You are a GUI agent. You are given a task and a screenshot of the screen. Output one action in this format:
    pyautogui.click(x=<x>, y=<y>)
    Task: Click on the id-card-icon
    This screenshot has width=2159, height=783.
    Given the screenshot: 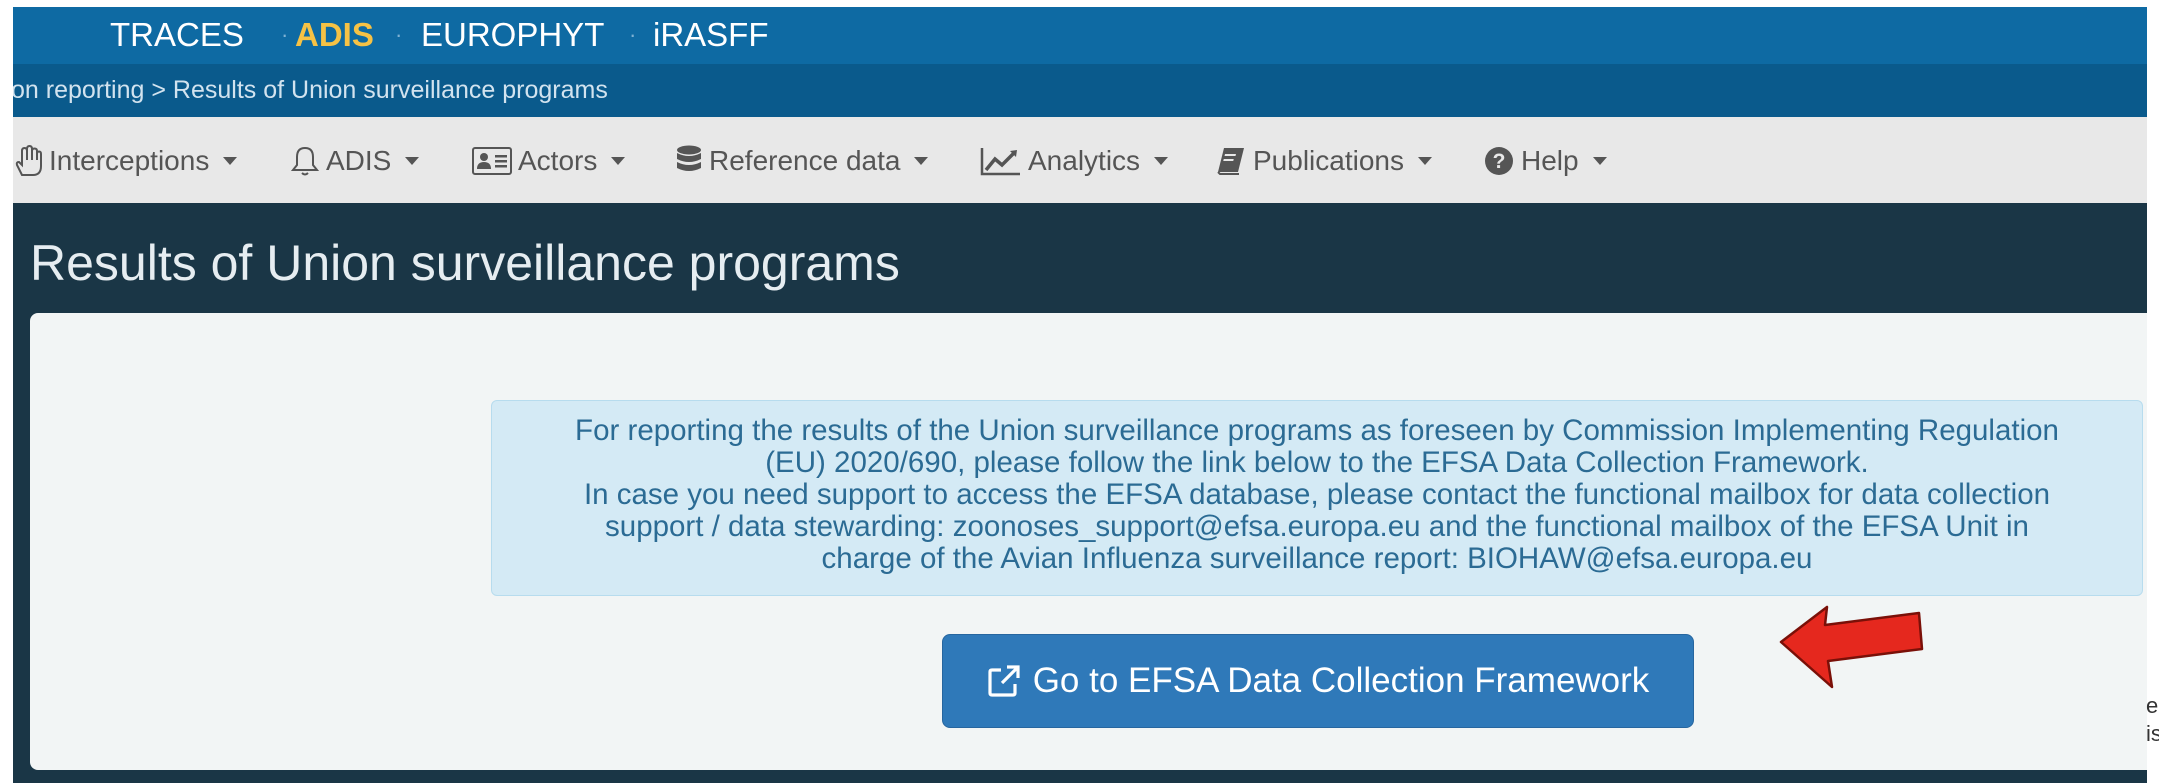 What is the action you would take?
    pyautogui.click(x=492, y=161)
    